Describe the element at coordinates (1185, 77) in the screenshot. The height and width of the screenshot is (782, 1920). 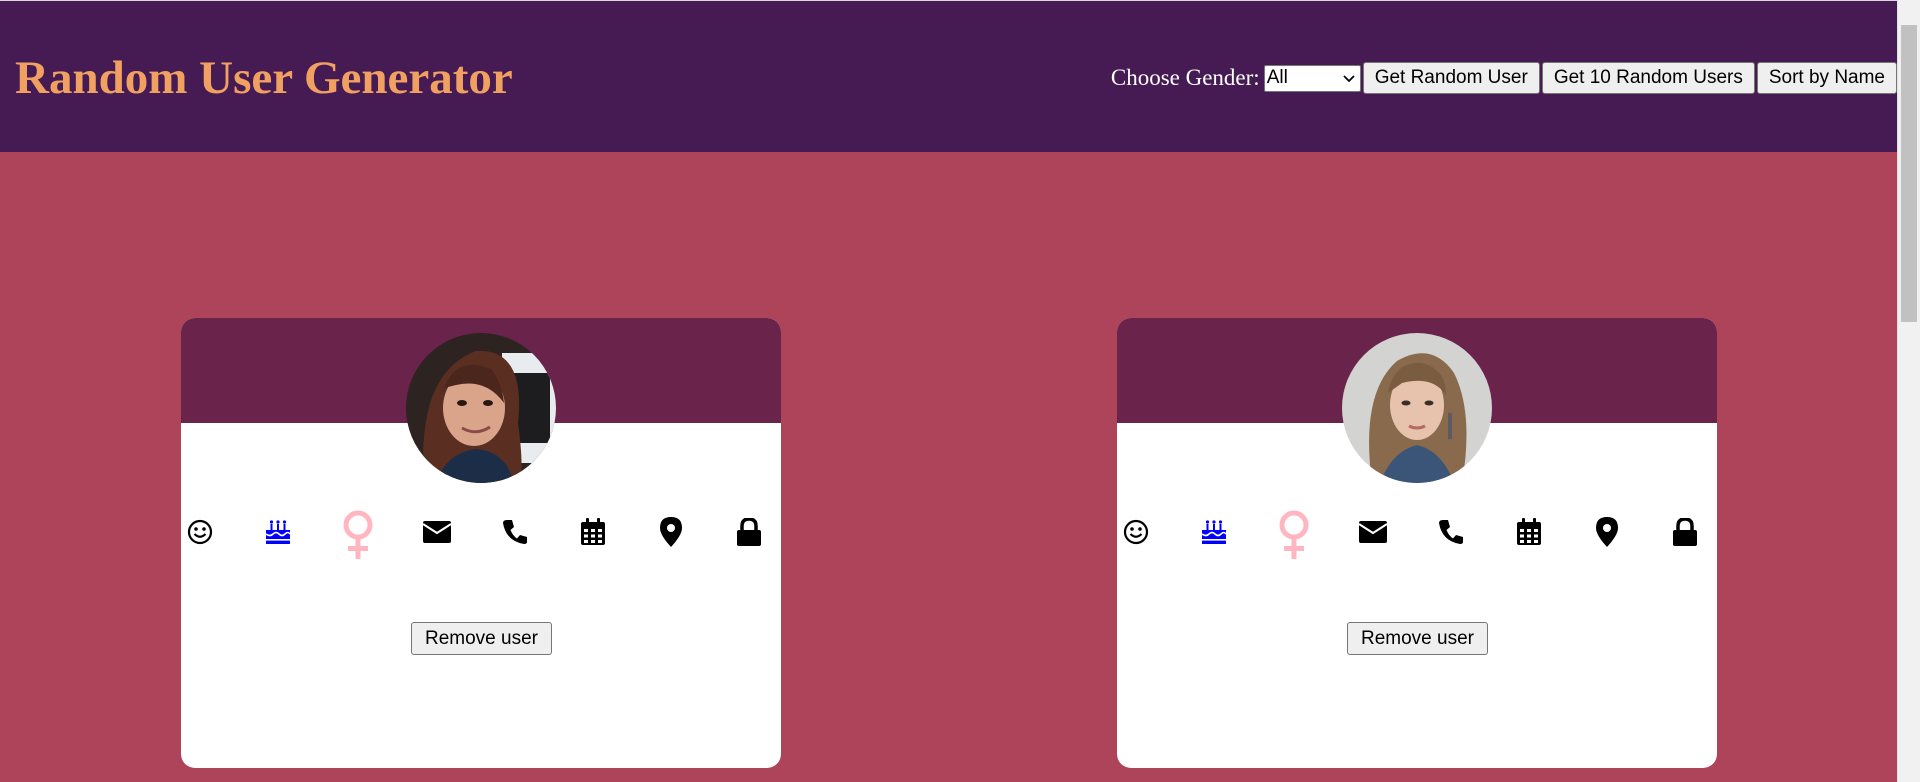
I see `gender-label: Choose Gender:` at that location.